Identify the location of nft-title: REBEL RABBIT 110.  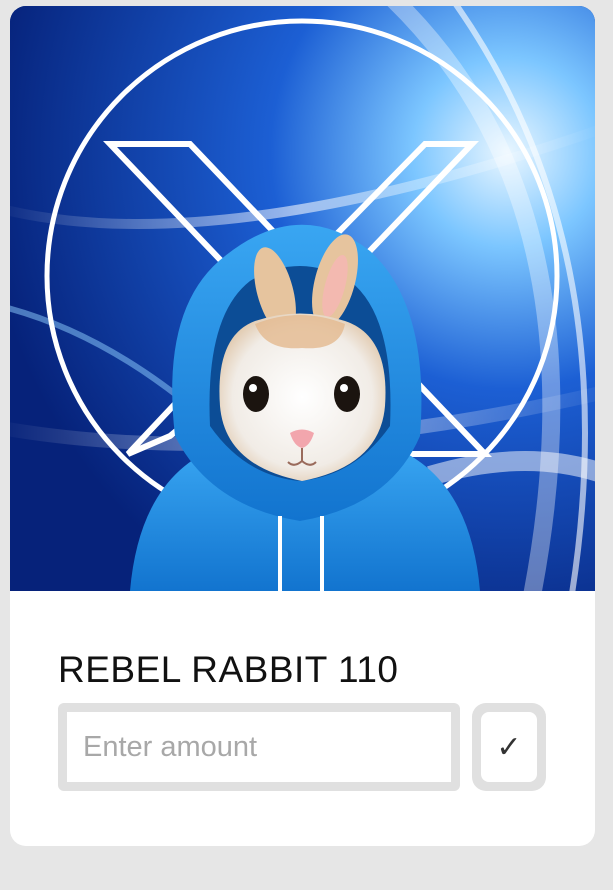
(228, 669).